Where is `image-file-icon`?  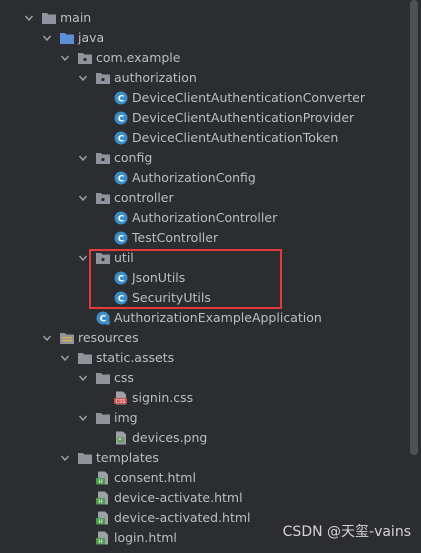 image-file-icon is located at coordinates (121, 438).